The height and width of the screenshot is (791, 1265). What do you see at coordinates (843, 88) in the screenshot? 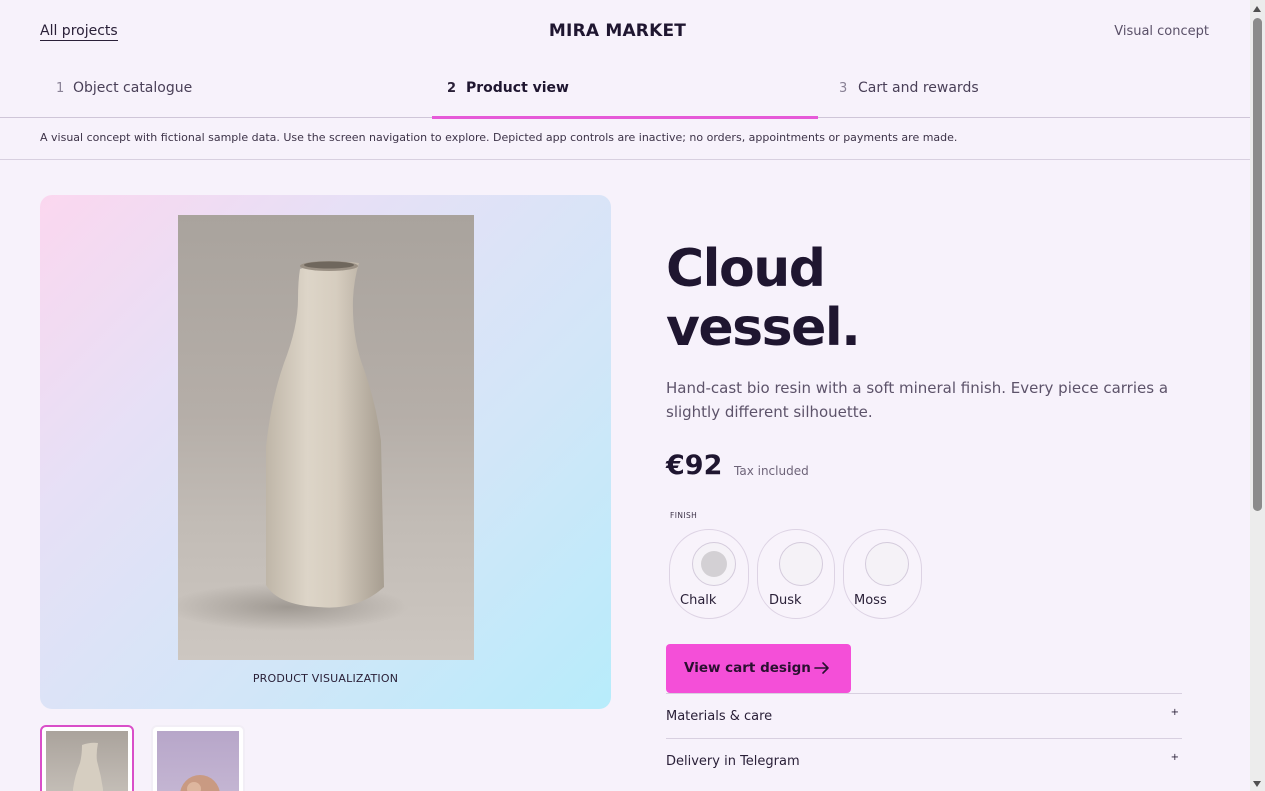
I see `tab-number: 3` at bounding box center [843, 88].